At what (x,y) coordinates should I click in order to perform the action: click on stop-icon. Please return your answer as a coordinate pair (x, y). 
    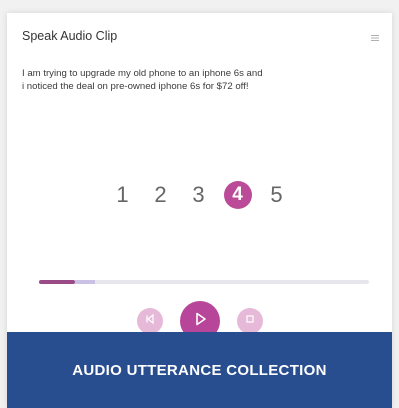
    Looking at the image, I should click on (250, 321).